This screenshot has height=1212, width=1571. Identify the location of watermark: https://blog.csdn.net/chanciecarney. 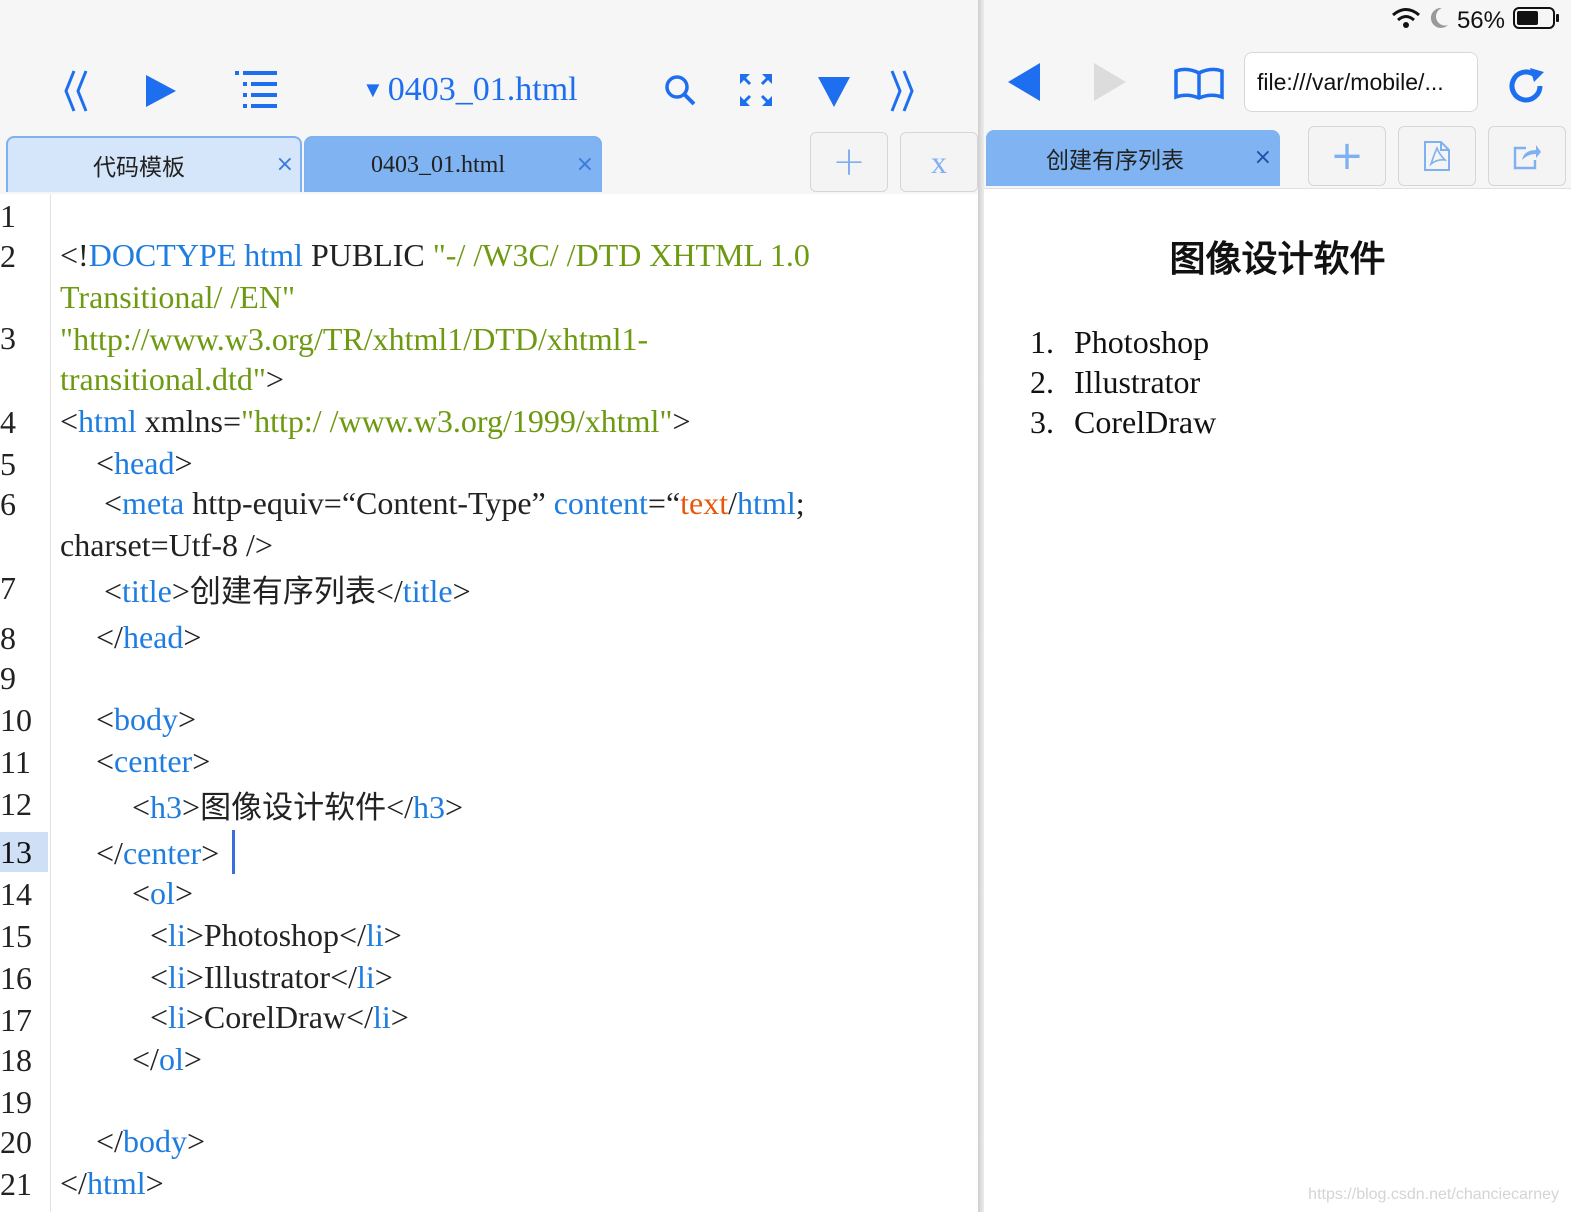
(1433, 1194).